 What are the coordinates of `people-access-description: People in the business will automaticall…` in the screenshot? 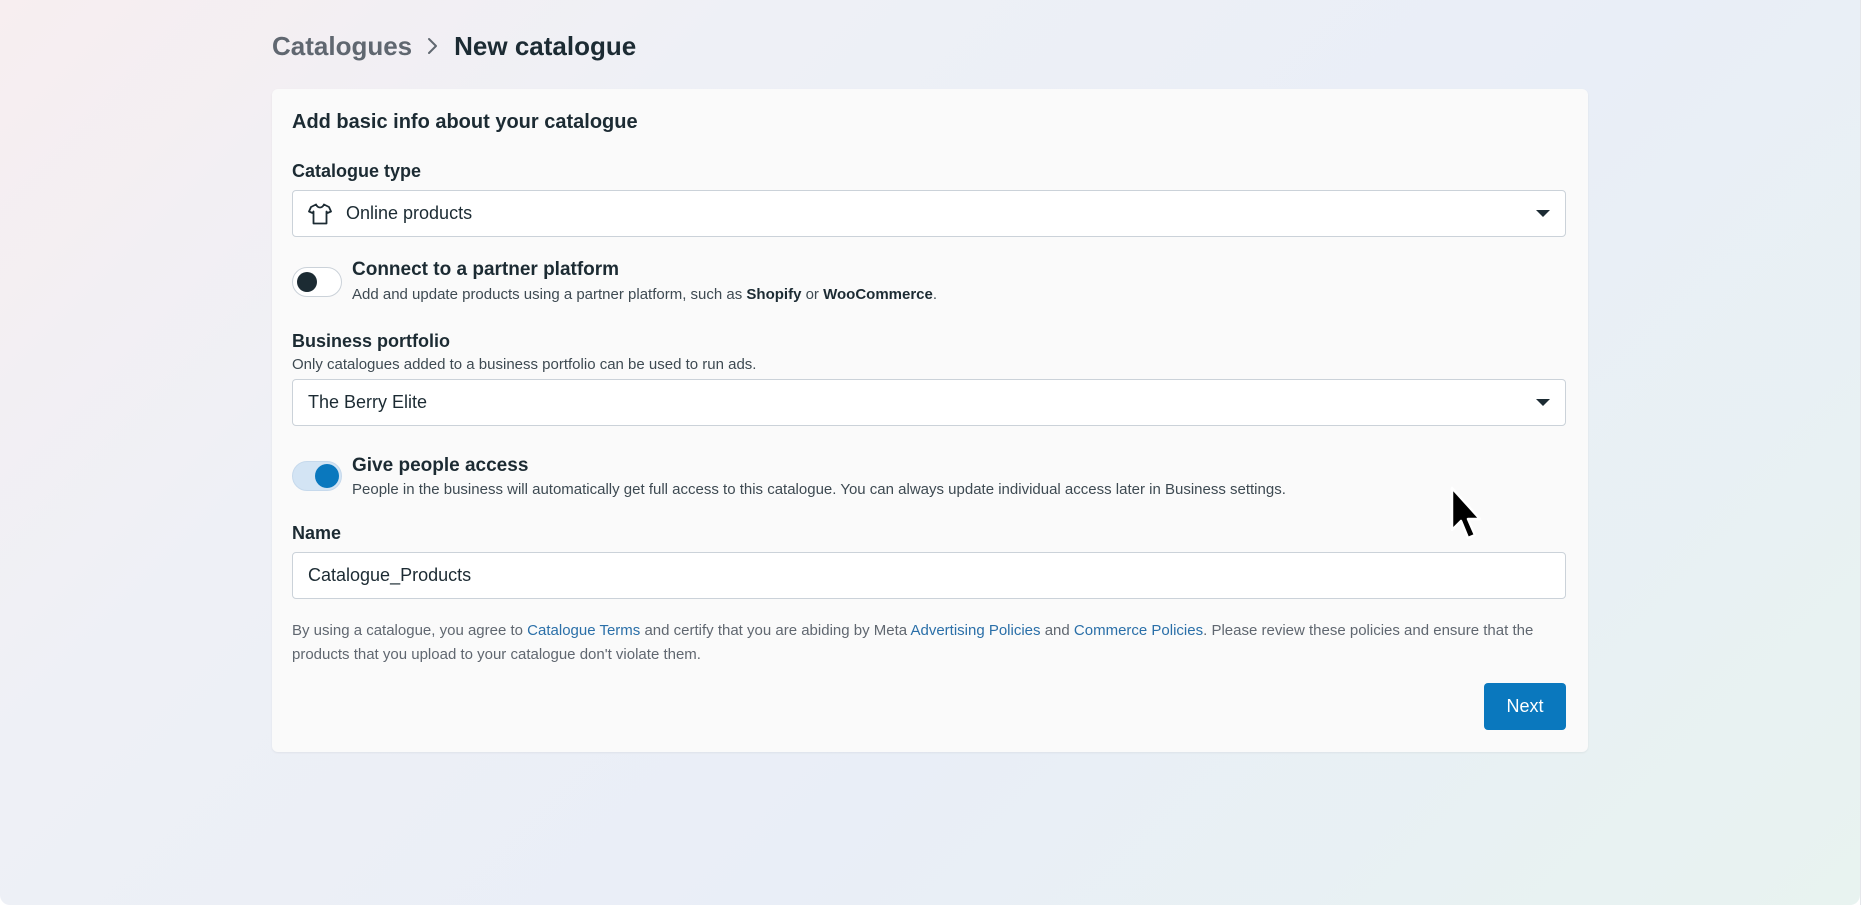 It's located at (819, 489).